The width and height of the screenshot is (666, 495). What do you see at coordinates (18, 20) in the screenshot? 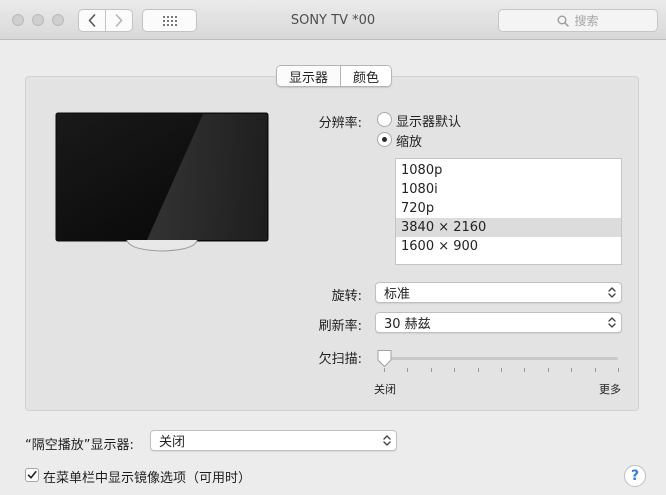
I see `close-window-button` at bounding box center [18, 20].